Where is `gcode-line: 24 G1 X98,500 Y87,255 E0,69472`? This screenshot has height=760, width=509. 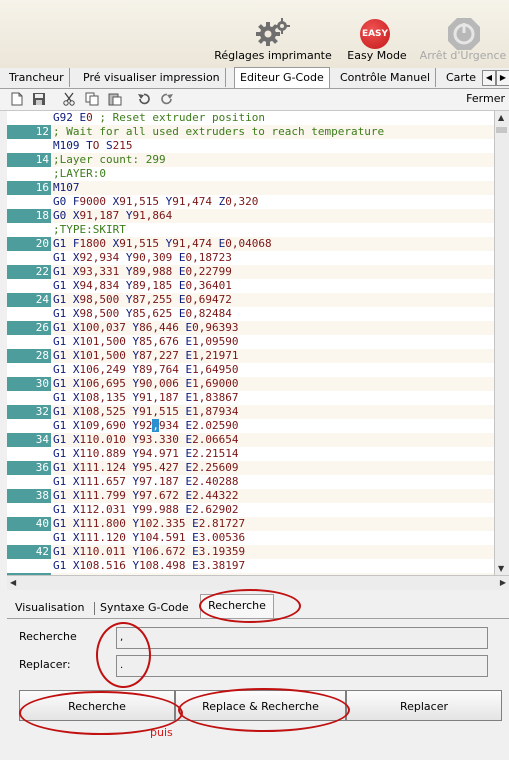
gcode-line: 24 G1 X98,500 Y87,255 E0,69472 is located at coordinates (250, 300).